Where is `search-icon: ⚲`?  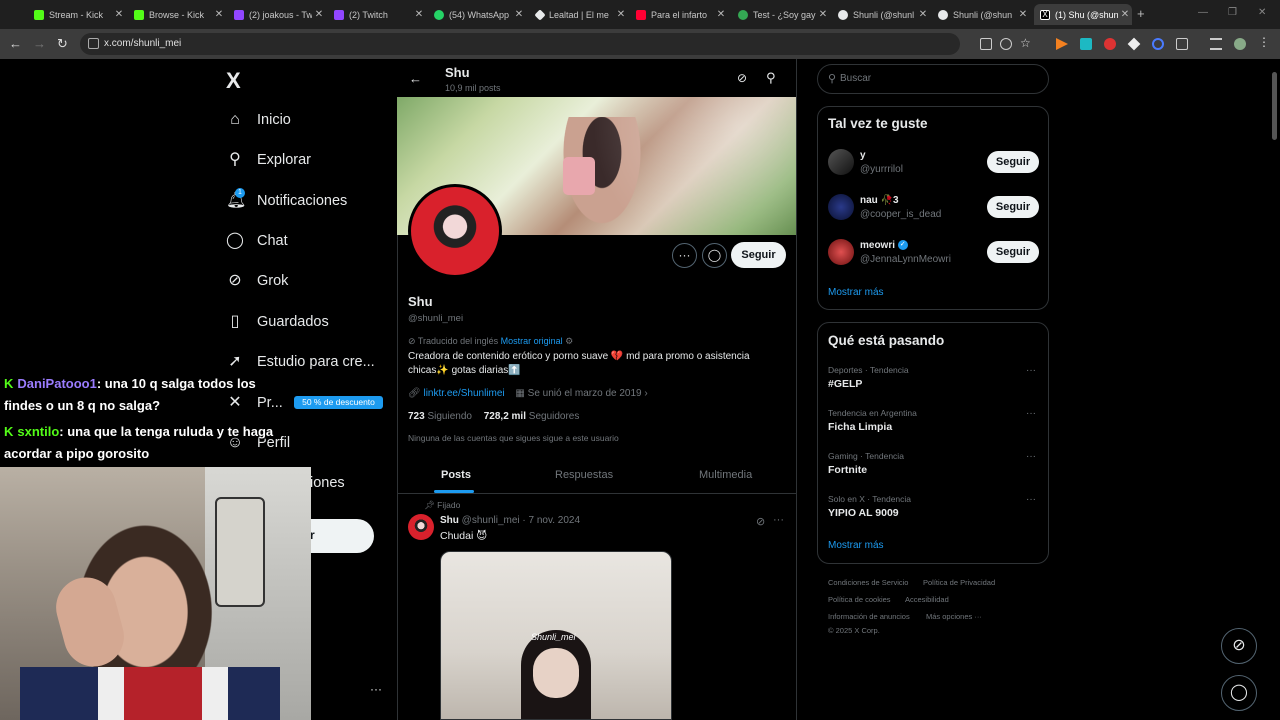 search-icon: ⚲ is located at coordinates (771, 78).